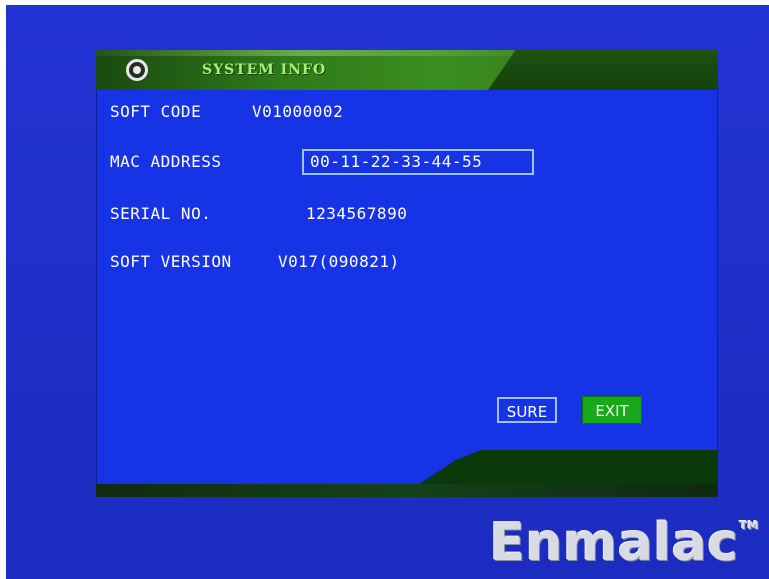  I want to click on mac-address-label: MAC ADDRESS, so click(166, 161).